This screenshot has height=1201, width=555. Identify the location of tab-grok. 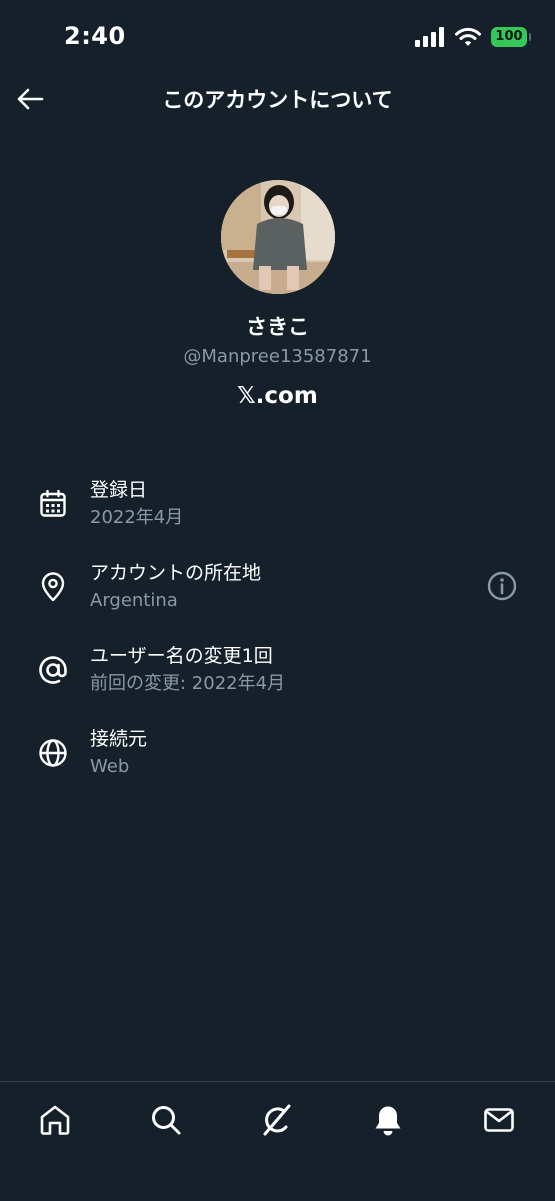
(277, 1120).